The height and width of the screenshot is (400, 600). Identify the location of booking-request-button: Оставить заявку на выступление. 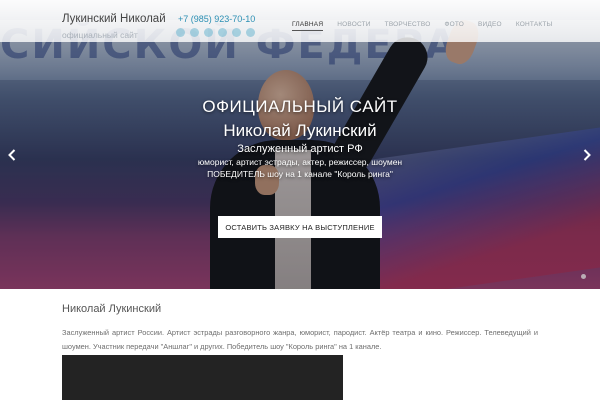
(300, 227).